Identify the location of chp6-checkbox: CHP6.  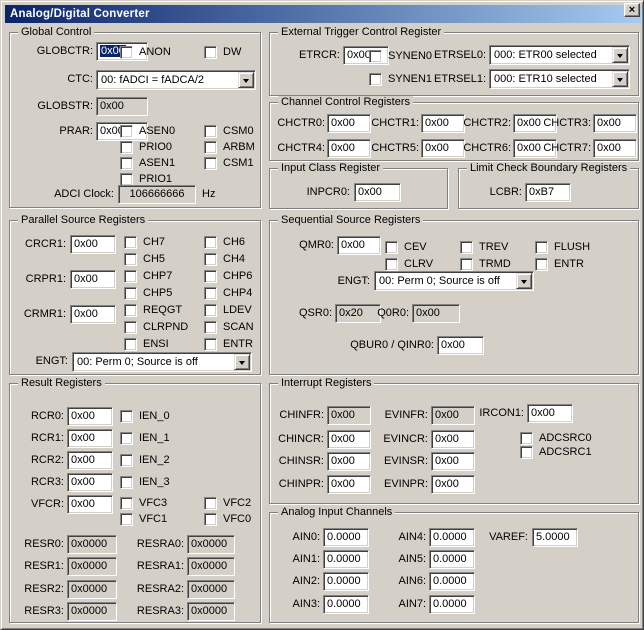
(228, 276).